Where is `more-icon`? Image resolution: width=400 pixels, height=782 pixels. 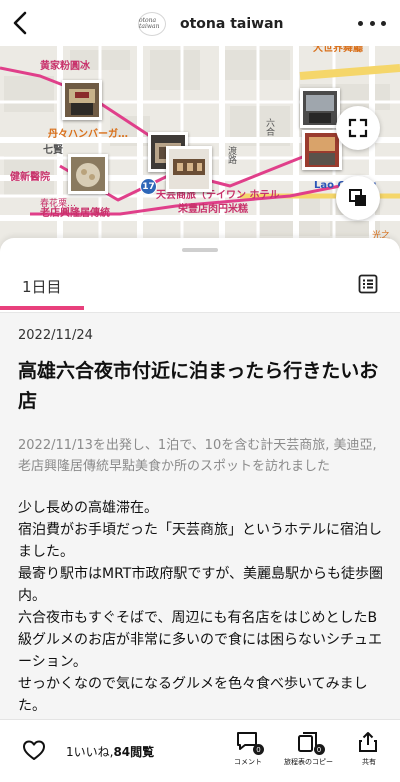
more-icon is located at coordinates (360, 23).